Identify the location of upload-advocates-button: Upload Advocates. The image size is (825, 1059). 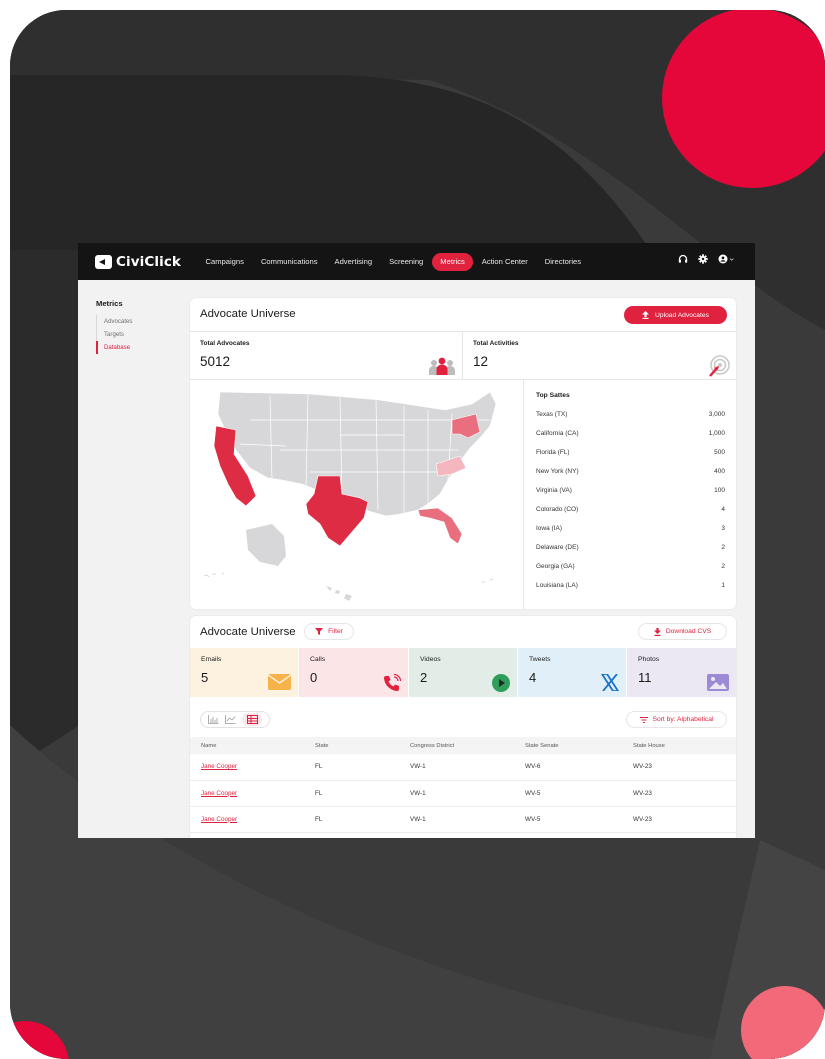
(675, 315).